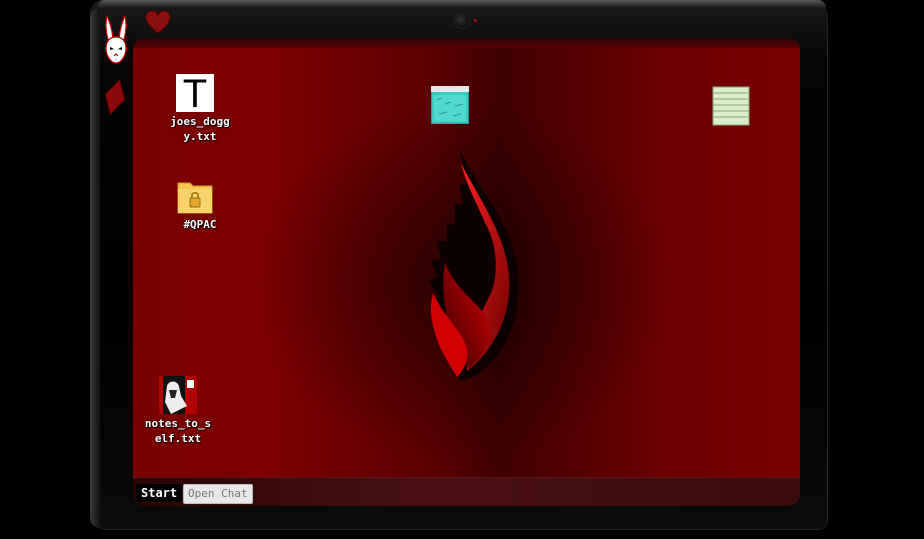 Image resolution: width=924 pixels, height=539 pixels. I want to click on flame-logo-wallpaper, so click(474, 263).